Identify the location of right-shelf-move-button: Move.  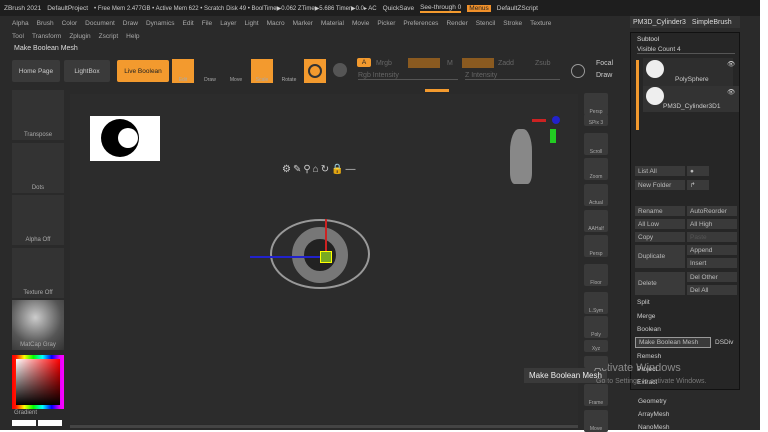
(596, 421).